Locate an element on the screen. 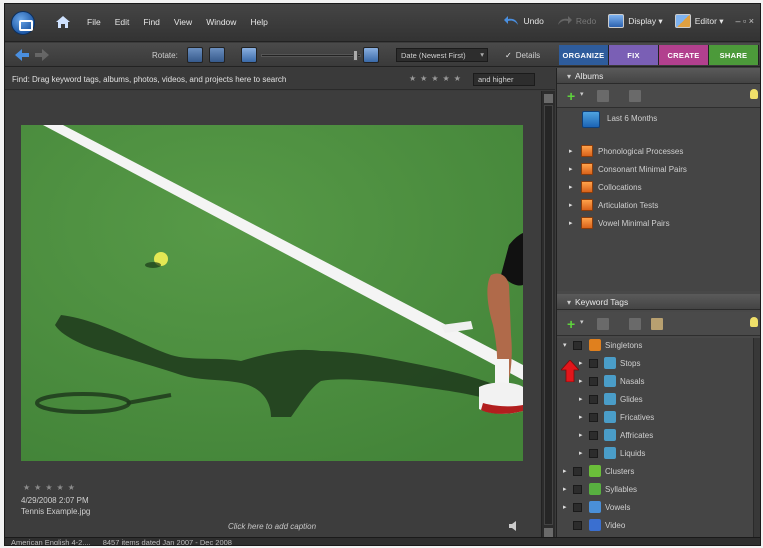 The image size is (763, 548). album-articulation-tests: ▸ Articulation Tests is located at coordinates (657, 206).